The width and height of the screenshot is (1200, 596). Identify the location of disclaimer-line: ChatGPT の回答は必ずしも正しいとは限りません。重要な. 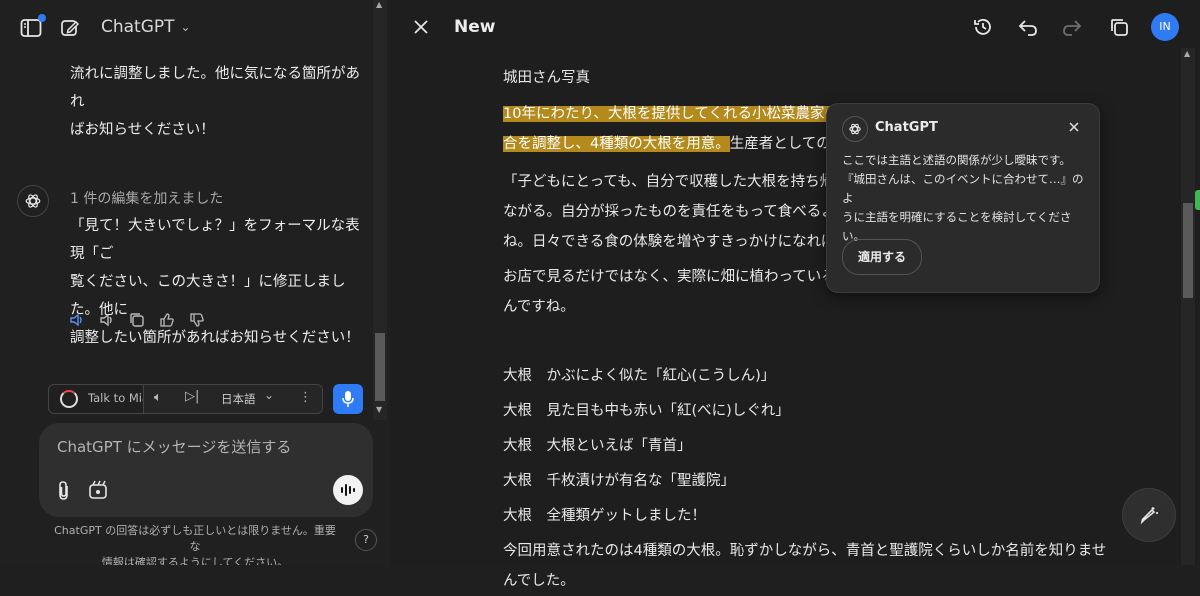
(195, 538).